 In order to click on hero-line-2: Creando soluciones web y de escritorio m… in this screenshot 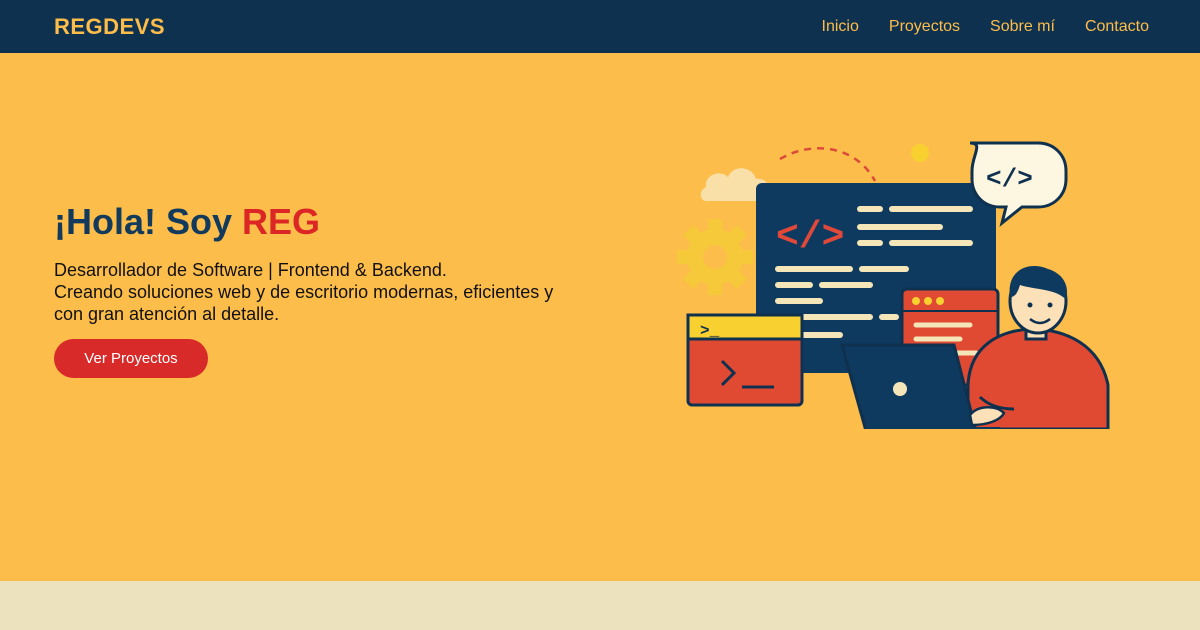, I will do `click(304, 292)`.